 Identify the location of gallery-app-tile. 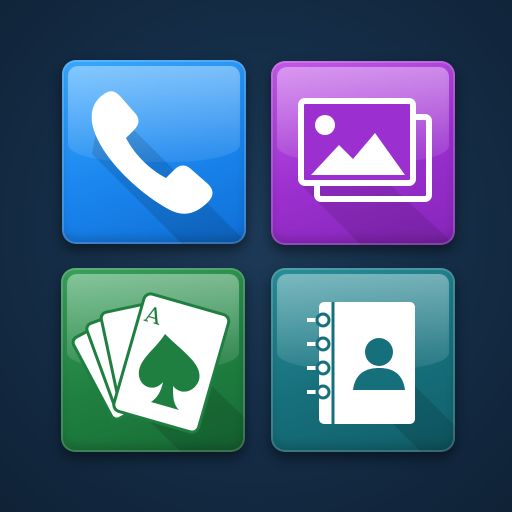
(363, 153).